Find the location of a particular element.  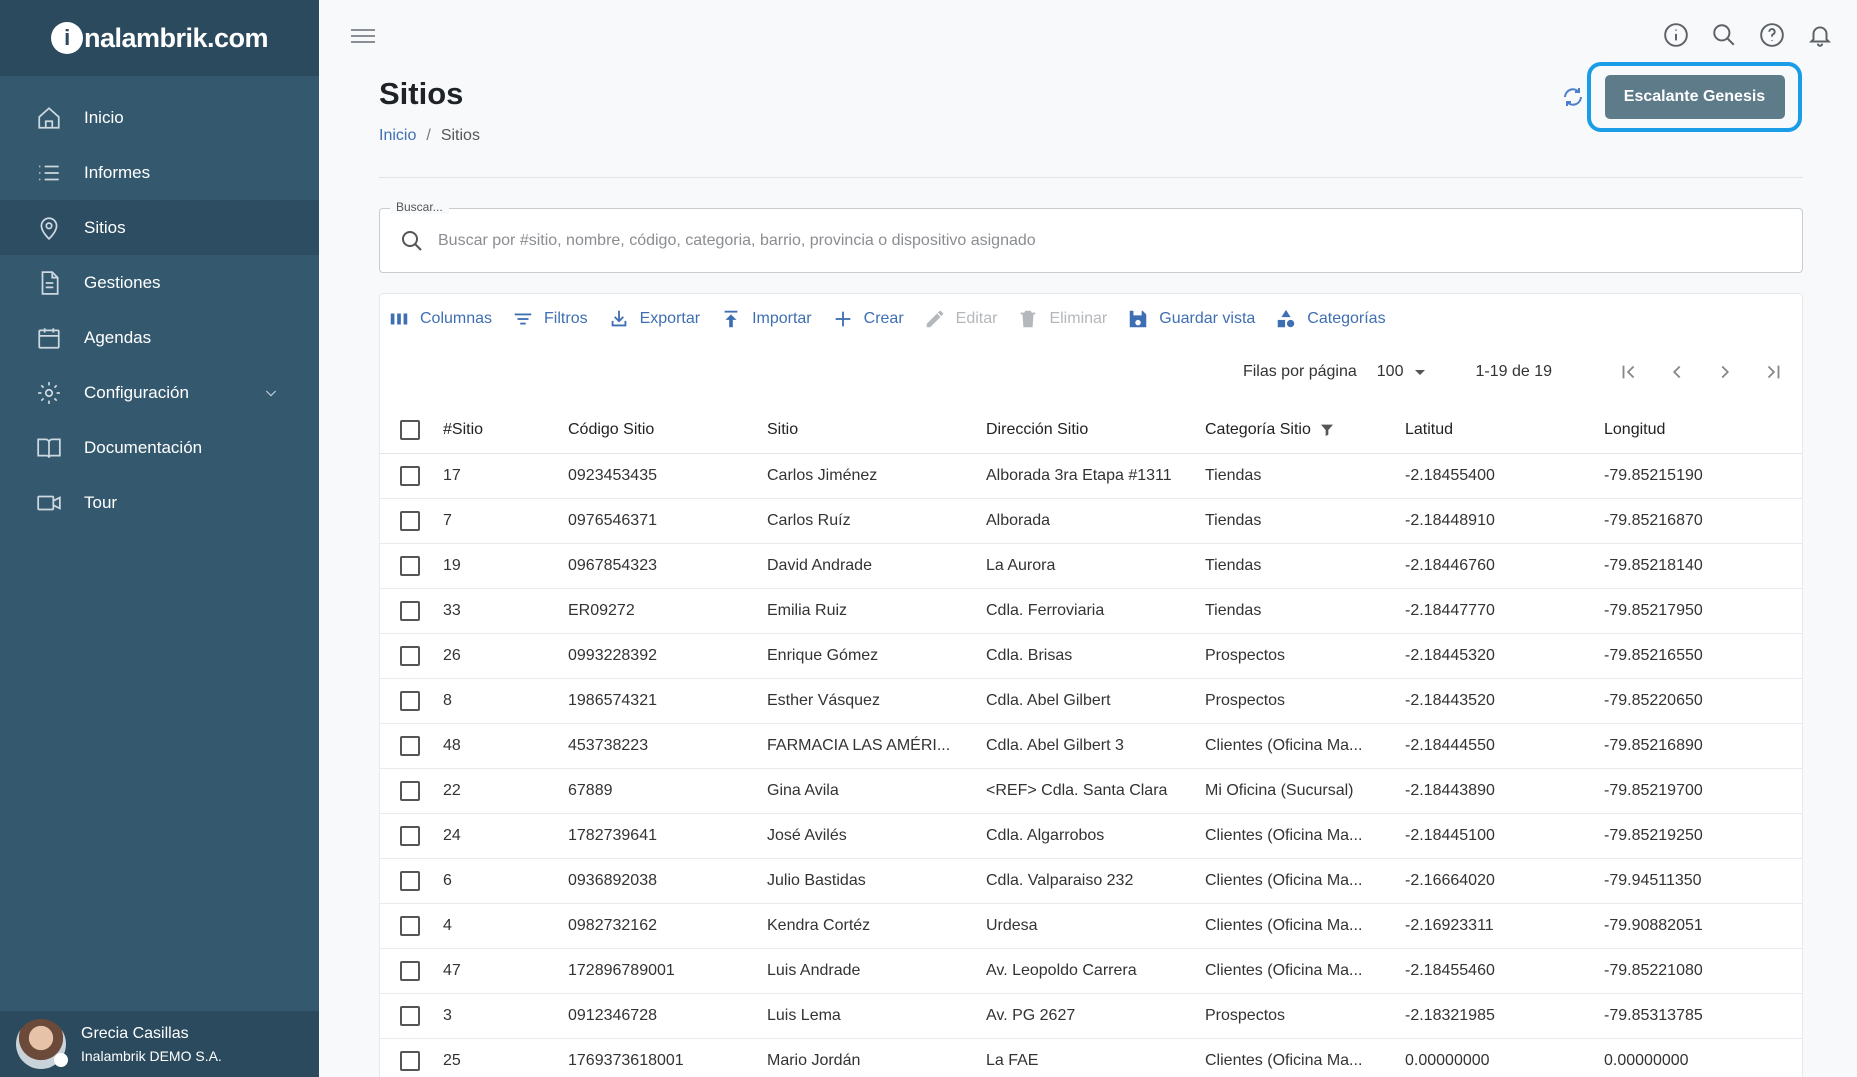

first-page-icon is located at coordinates (1629, 372).